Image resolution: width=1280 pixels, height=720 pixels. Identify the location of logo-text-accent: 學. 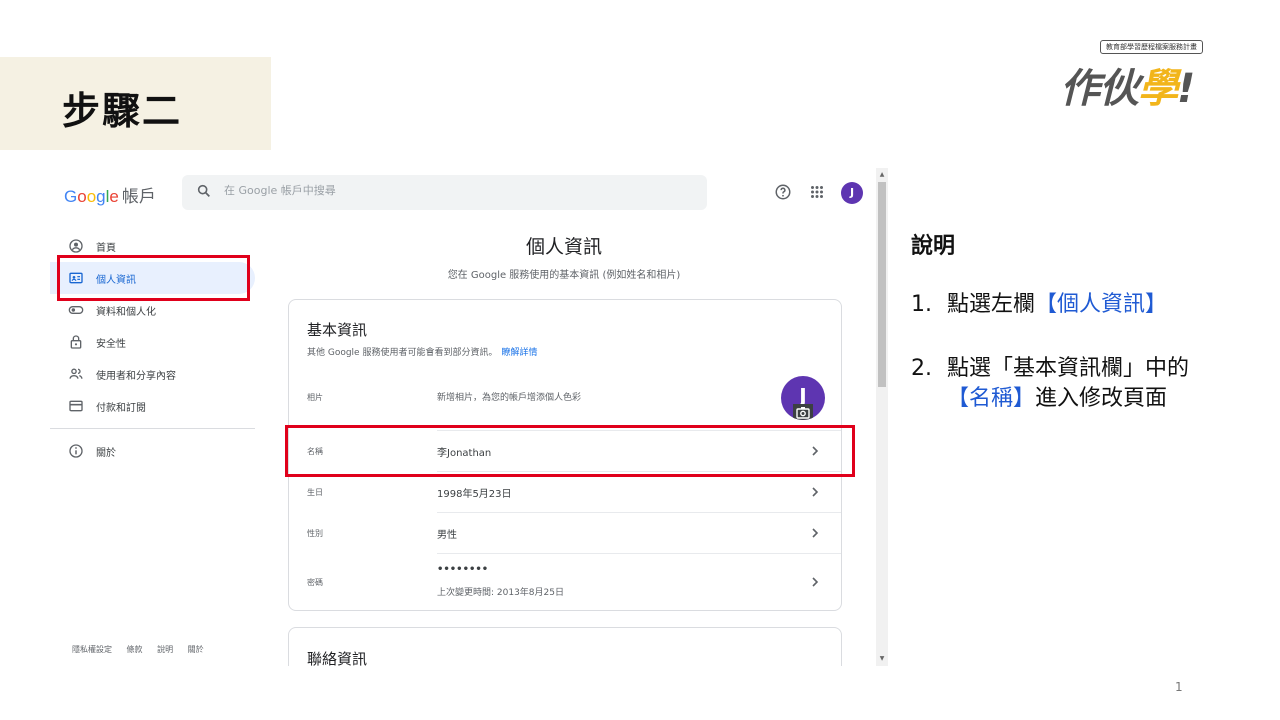
(1158, 89).